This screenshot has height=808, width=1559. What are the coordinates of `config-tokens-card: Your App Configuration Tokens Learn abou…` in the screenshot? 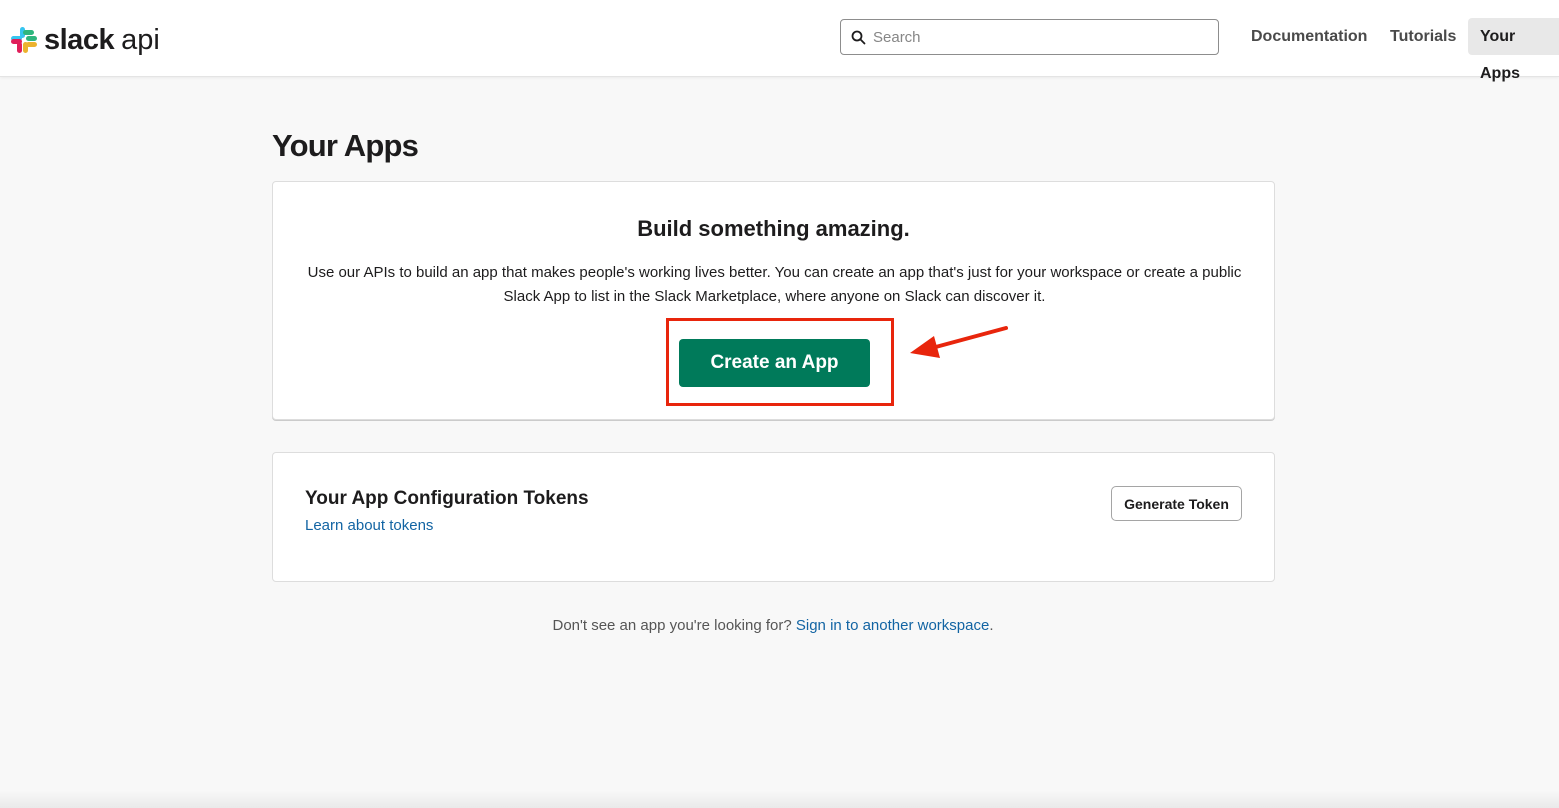 It's located at (773, 517).